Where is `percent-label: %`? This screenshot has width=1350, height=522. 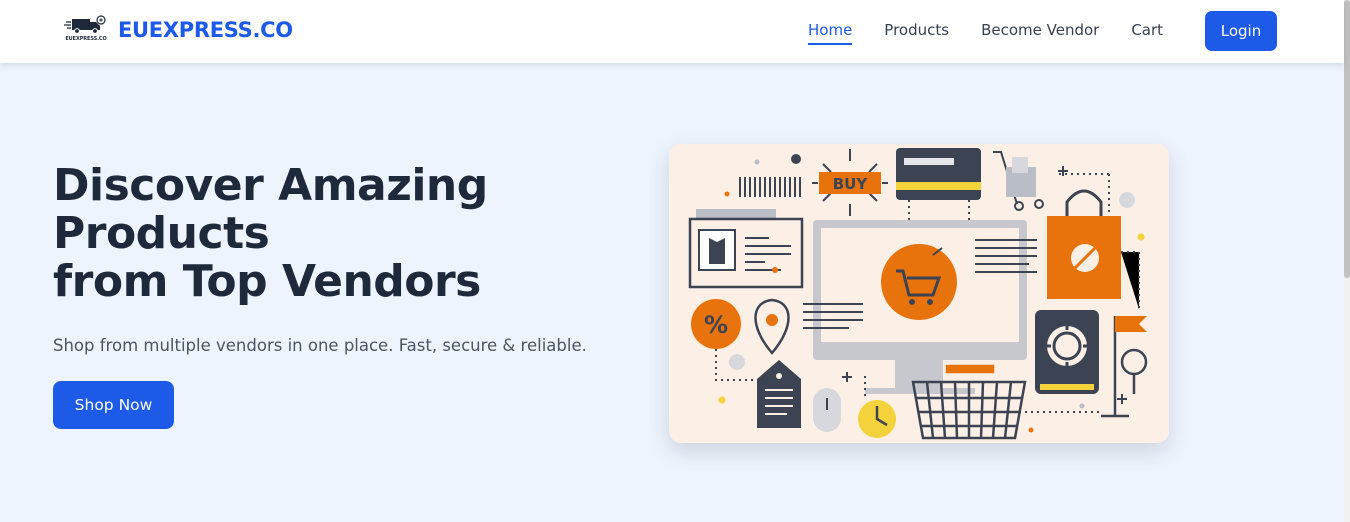
percent-label: % is located at coordinates (716, 325).